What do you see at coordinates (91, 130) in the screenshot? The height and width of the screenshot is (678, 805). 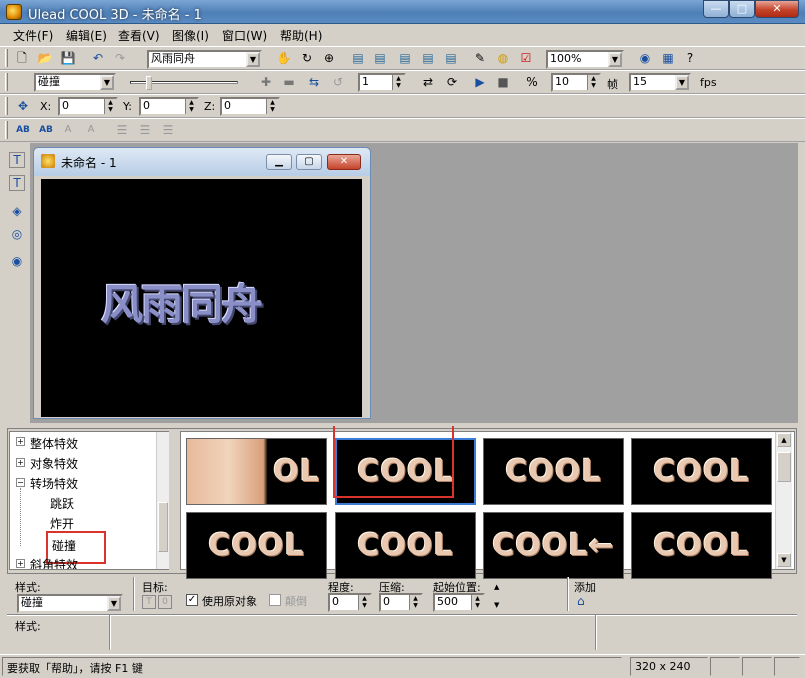 I see `line-spacing-down-icon: A` at bounding box center [91, 130].